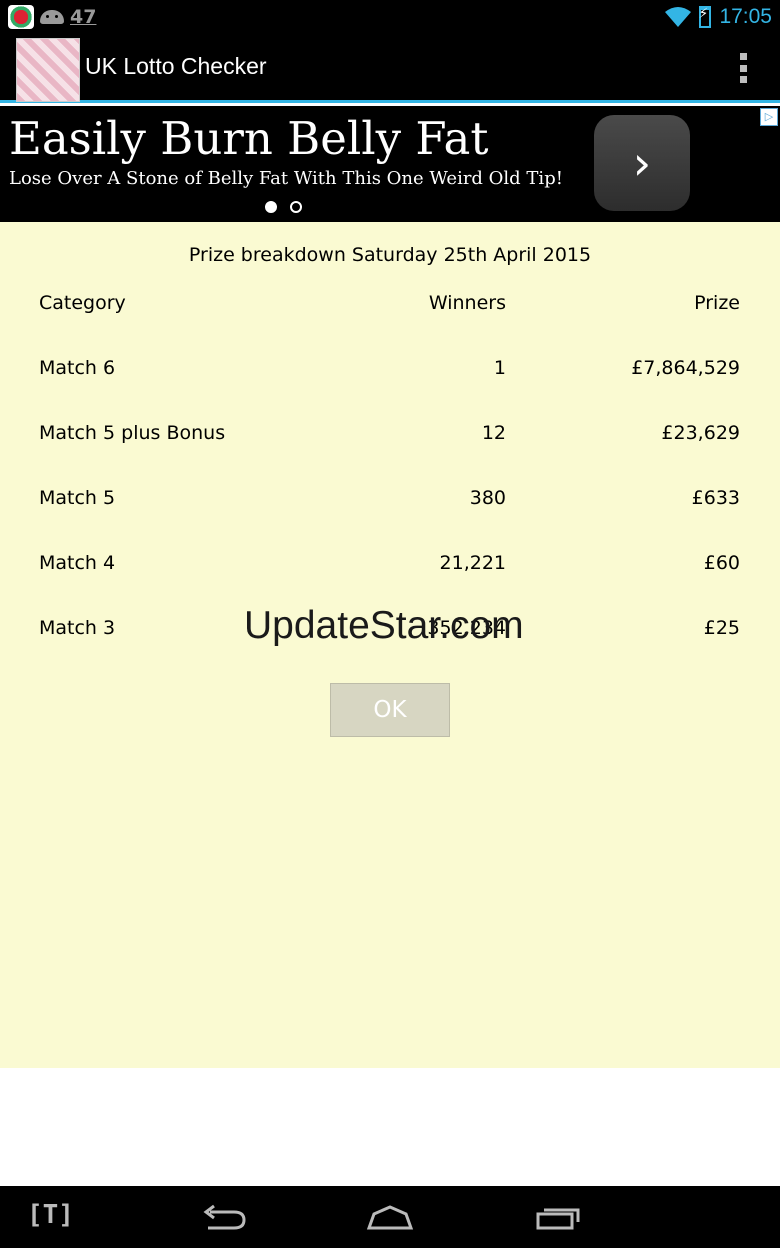 The image size is (780, 1248). What do you see at coordinates (176, 66) in the screenshot?
I see `app-title: UK Lotto Checker` at bounding box center [176, 66].